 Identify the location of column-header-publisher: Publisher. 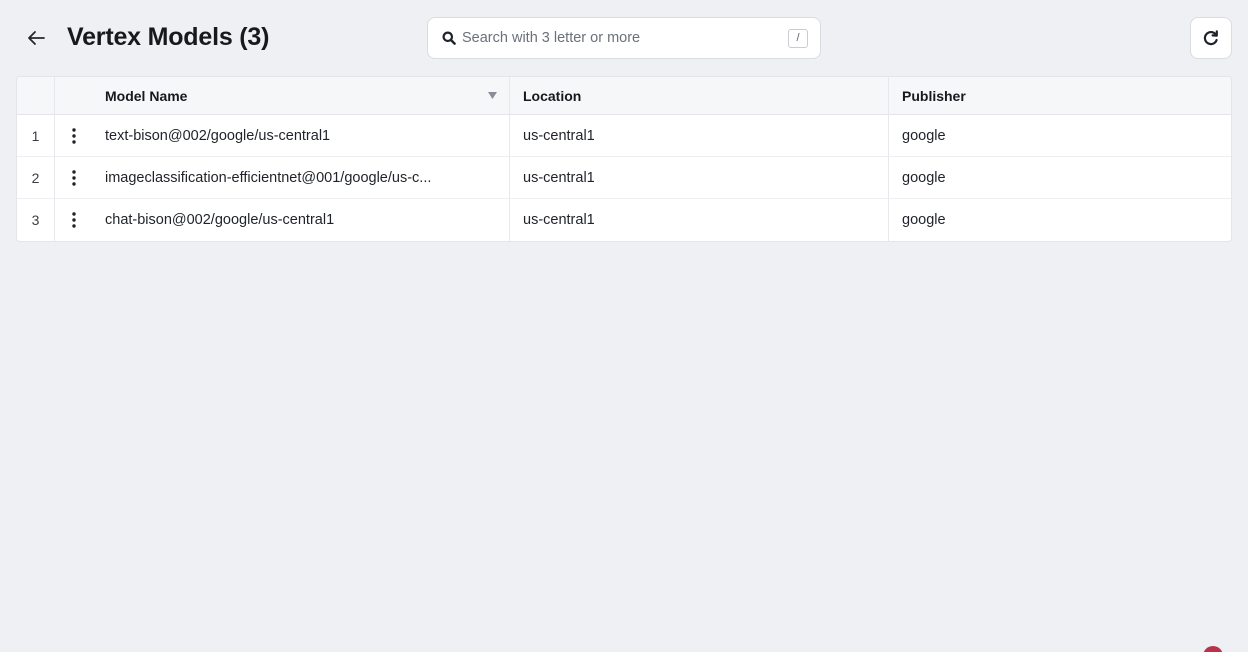
(1060, 95).